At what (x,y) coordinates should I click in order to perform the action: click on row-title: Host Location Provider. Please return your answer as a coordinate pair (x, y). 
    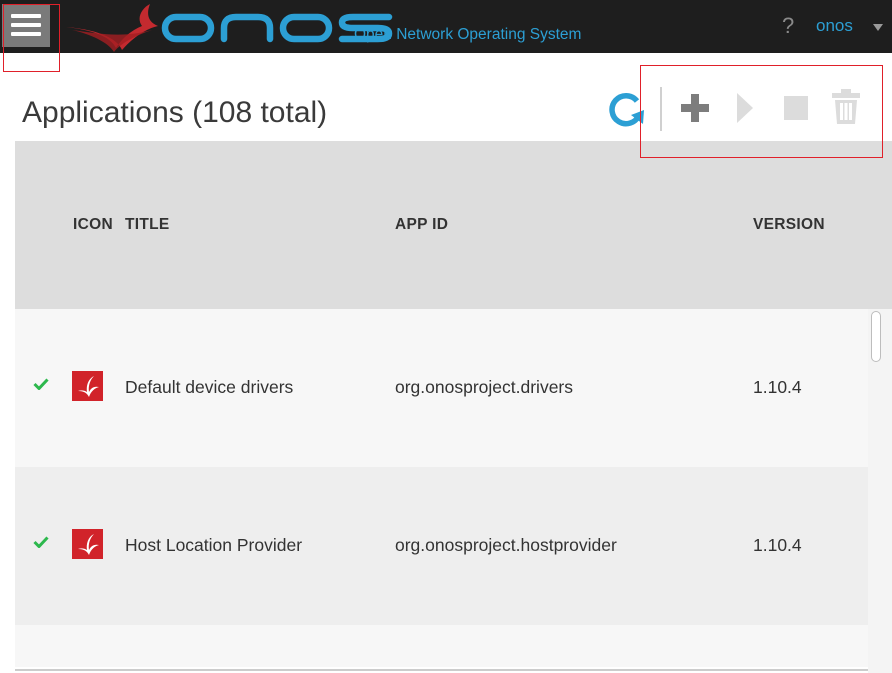
    Looking at the image, I should click on (214, 545).